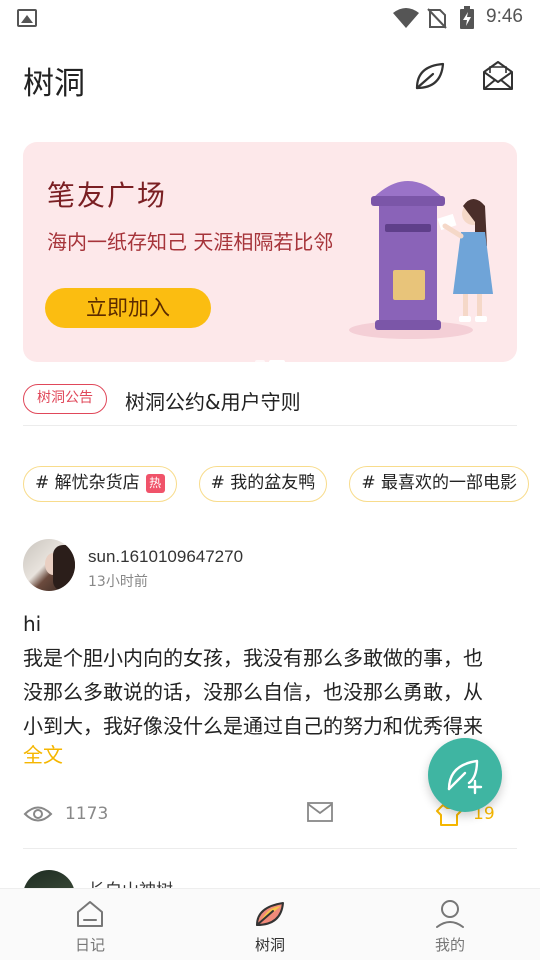 This screenshot has height=960, width=540. I want to click on topic-chip-jieyou: # 解忧杂货店热, so click(100, 484).